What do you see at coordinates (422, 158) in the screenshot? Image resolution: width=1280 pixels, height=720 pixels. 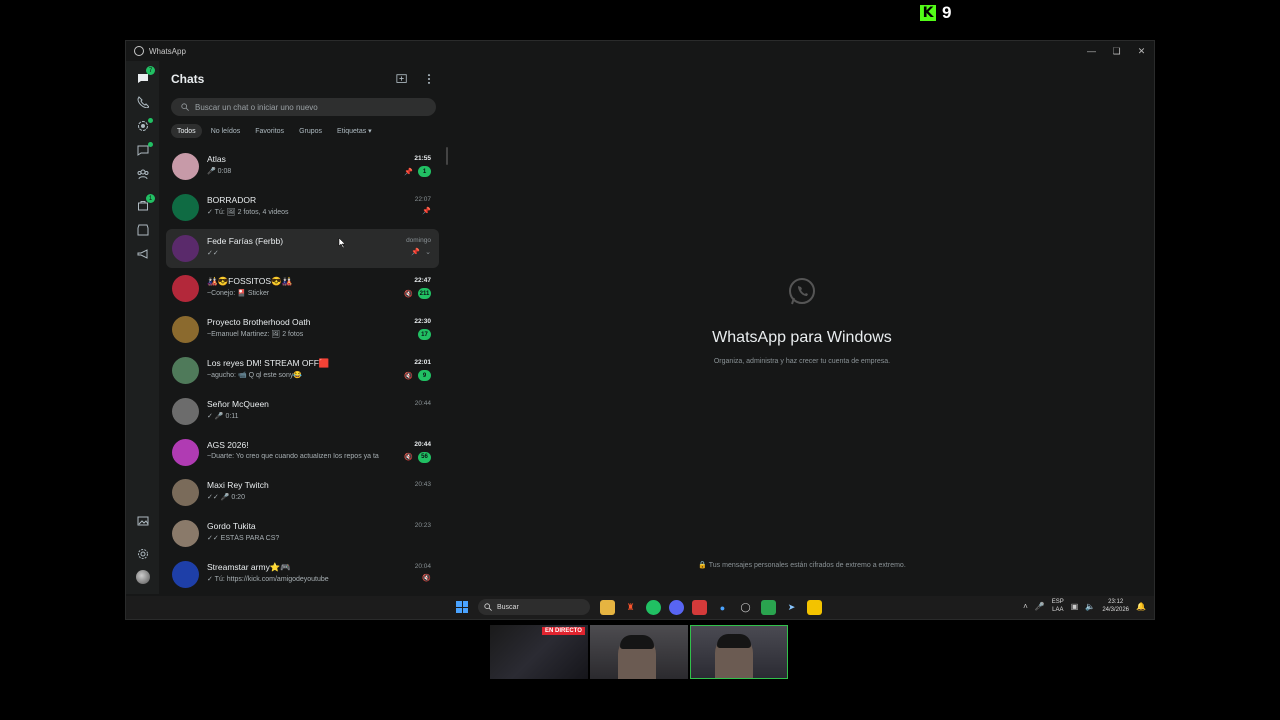 I see `chat-time: 21:55` at bounding box center [422, 158].